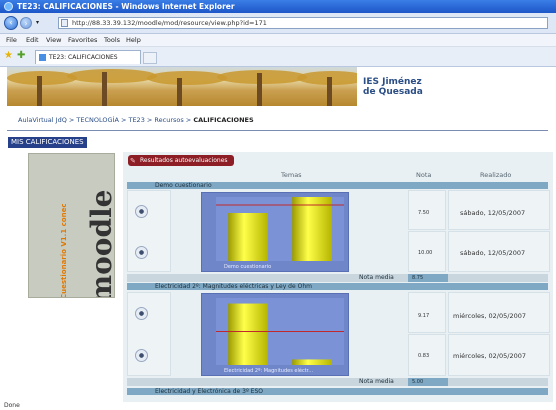 The width and height of the screenshot is (556, 410). What do you see at coordinates (182, 86) in the screenshot?
I see `banner-image` at bounding box center [182, 86].